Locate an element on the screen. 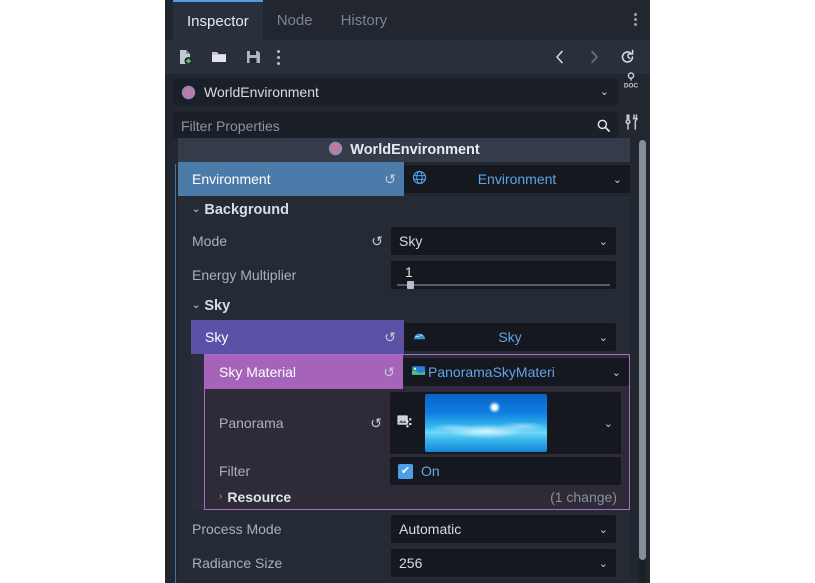  inspector-scrollbar is located at coordinates (642, 361).